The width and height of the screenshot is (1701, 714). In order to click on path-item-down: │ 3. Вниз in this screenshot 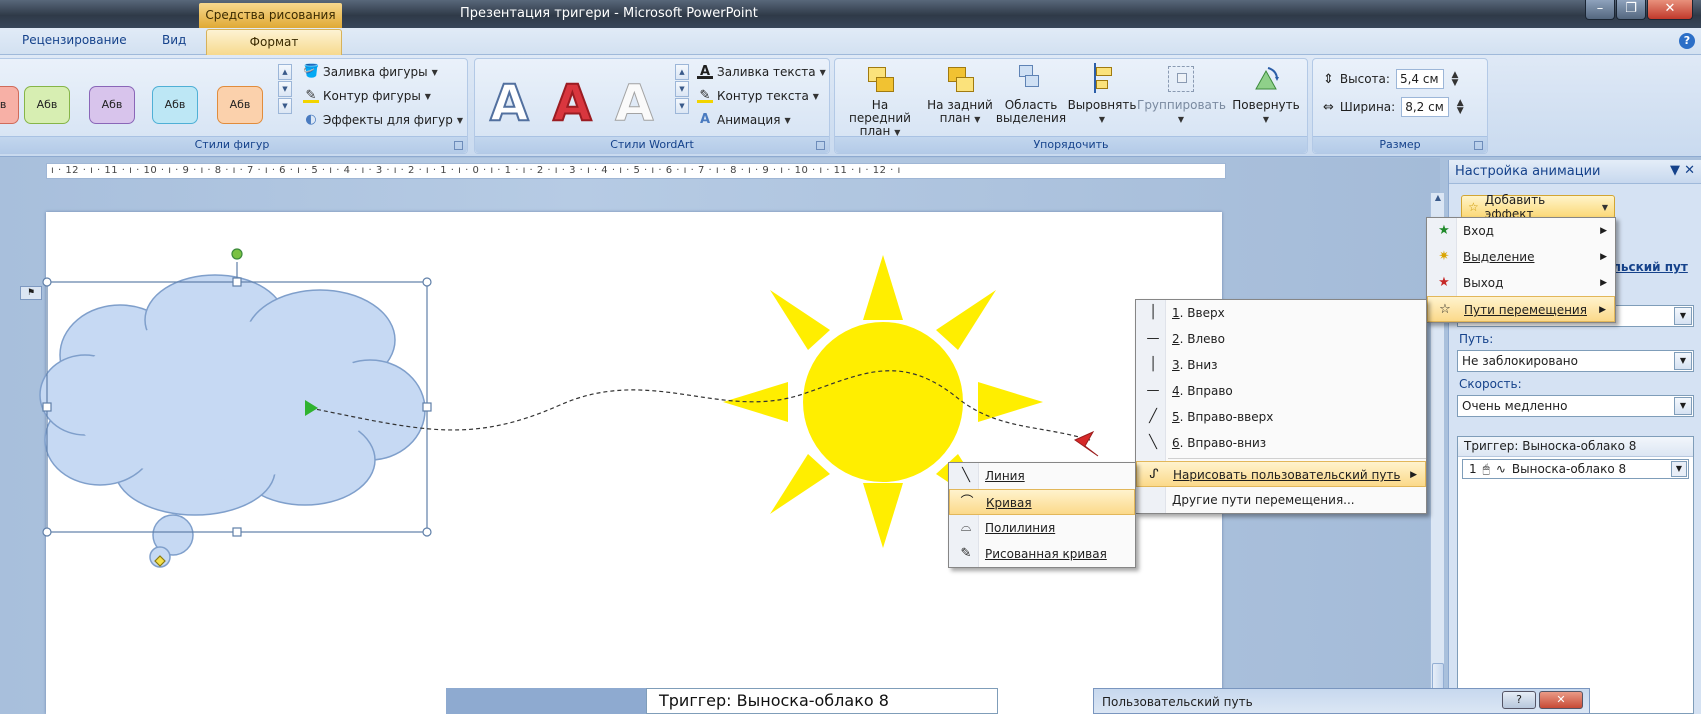, I will do `click(1281, 365)`.